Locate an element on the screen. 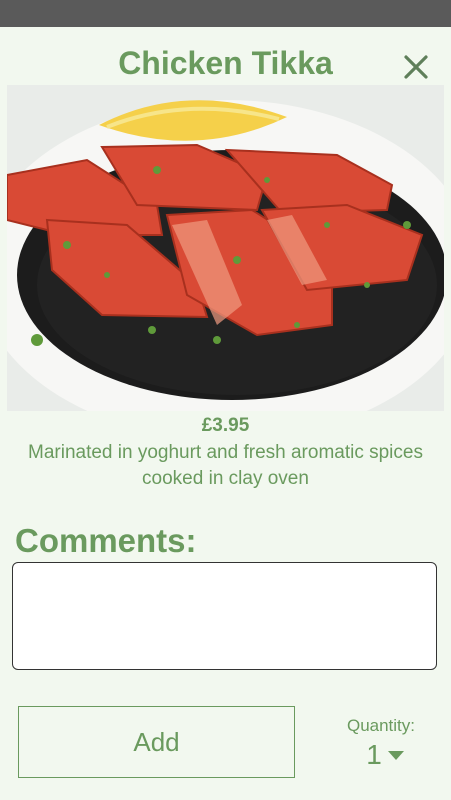  status-bar is located at coordinates (225, 13).